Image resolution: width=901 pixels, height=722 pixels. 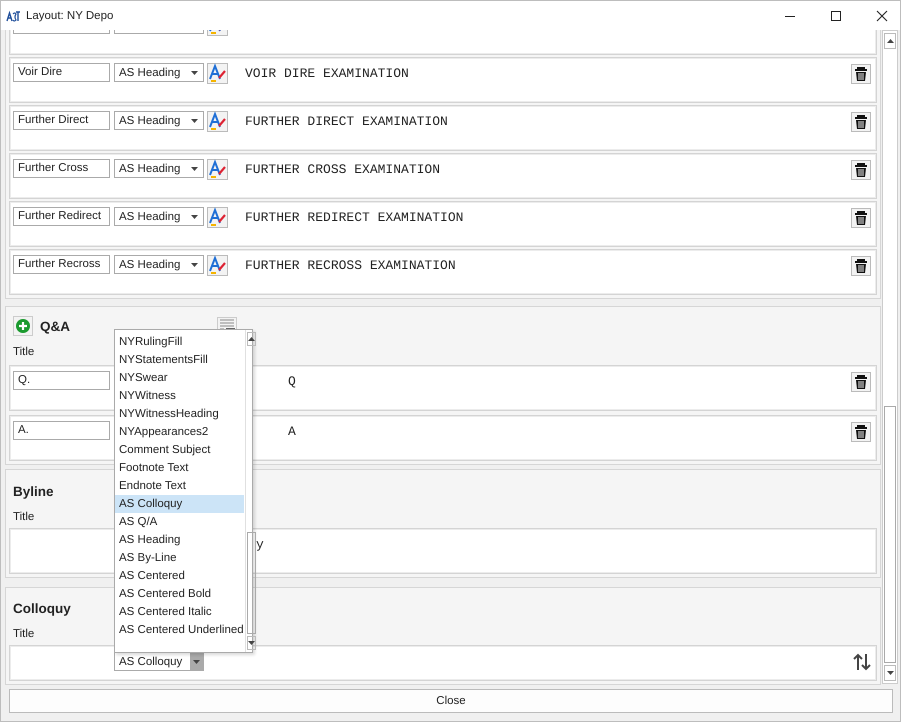 What do you see at coordinates (179, 612) in the screenshot?
I see `dropdown-option: AS Centered Italic` at bounding box center [179, 612].